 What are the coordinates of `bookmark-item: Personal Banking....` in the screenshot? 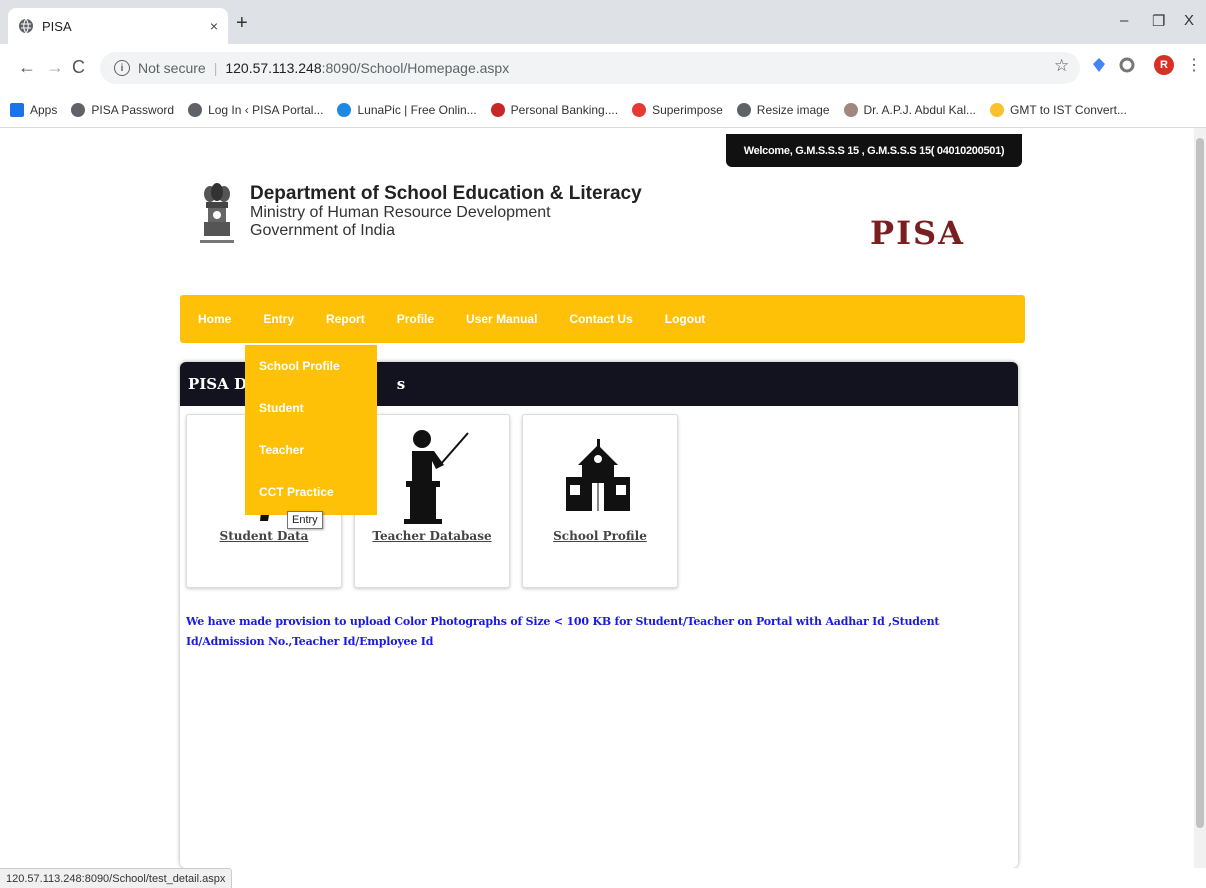 It's located at (554, 109).